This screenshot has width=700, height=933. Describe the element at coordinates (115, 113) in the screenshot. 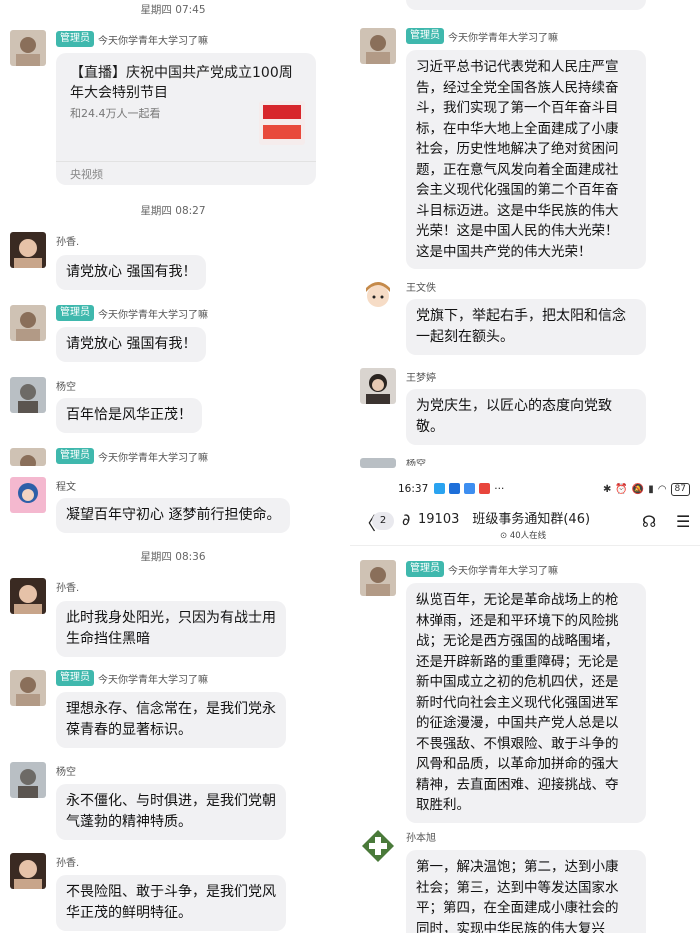

I see `live-card-viewers: 和24.4万人一起看` at that location.